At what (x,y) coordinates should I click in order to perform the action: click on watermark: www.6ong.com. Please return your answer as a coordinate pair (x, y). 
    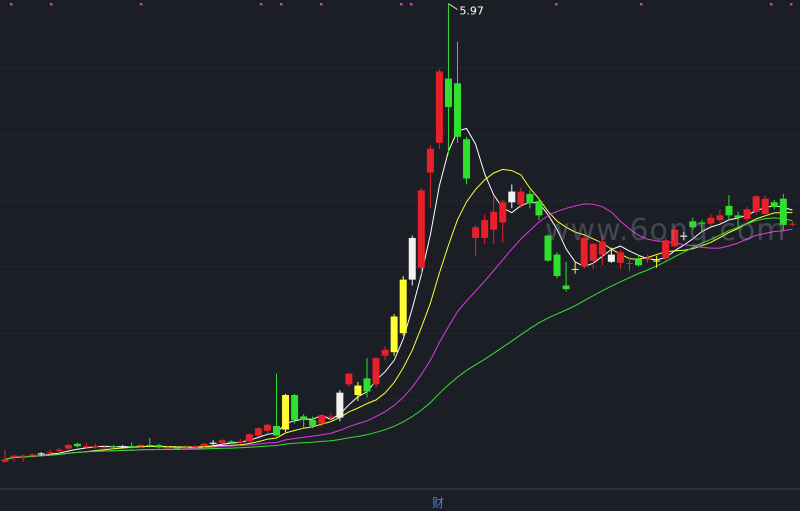
    Looking at the image, I should click on (666, 230).